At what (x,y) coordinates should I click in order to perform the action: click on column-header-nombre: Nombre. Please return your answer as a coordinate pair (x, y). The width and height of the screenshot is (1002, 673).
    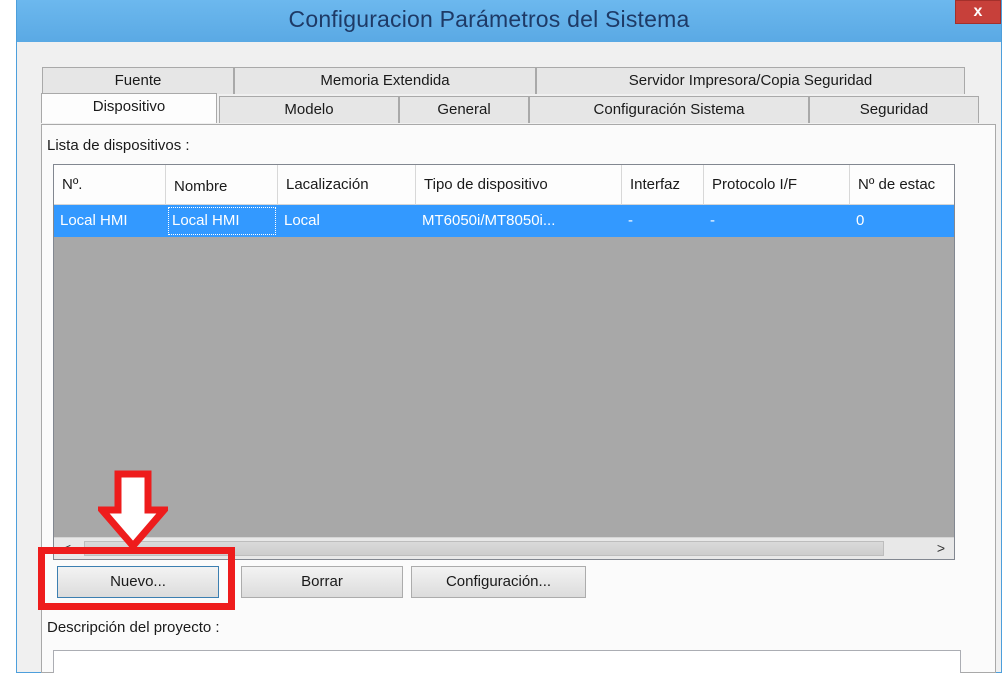
    Looking at the image, I should click on (222, 185).